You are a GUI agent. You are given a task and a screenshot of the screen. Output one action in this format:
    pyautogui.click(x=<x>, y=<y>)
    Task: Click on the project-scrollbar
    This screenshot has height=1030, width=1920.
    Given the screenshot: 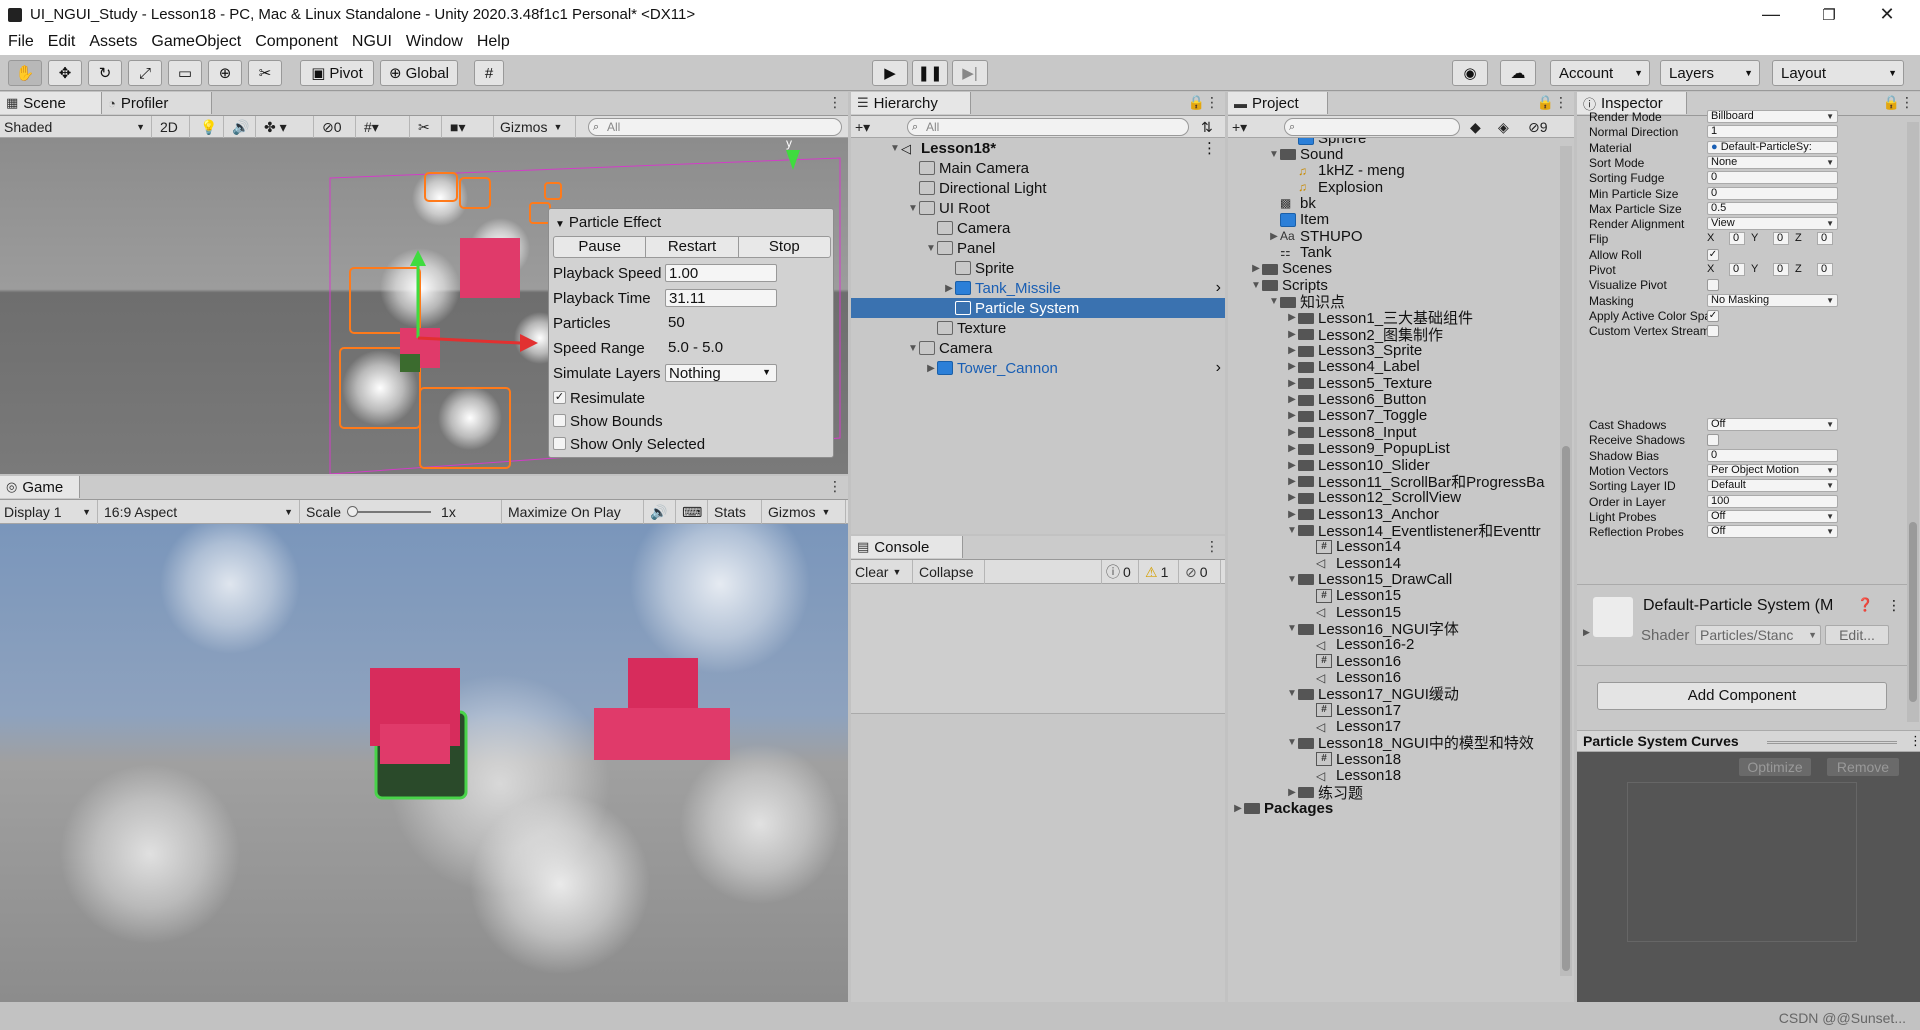 What is the action you would take?
    pyautogui.click(x=1566, y=561)
    